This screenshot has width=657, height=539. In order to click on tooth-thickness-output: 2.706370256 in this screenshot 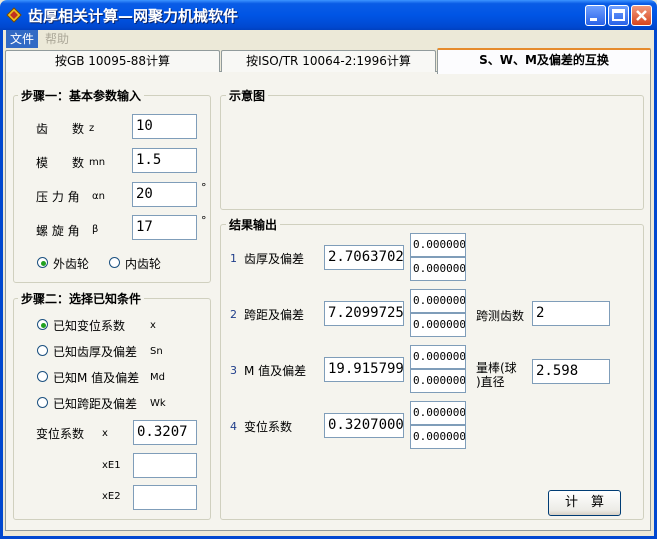, I will do `click(364, 257)`.